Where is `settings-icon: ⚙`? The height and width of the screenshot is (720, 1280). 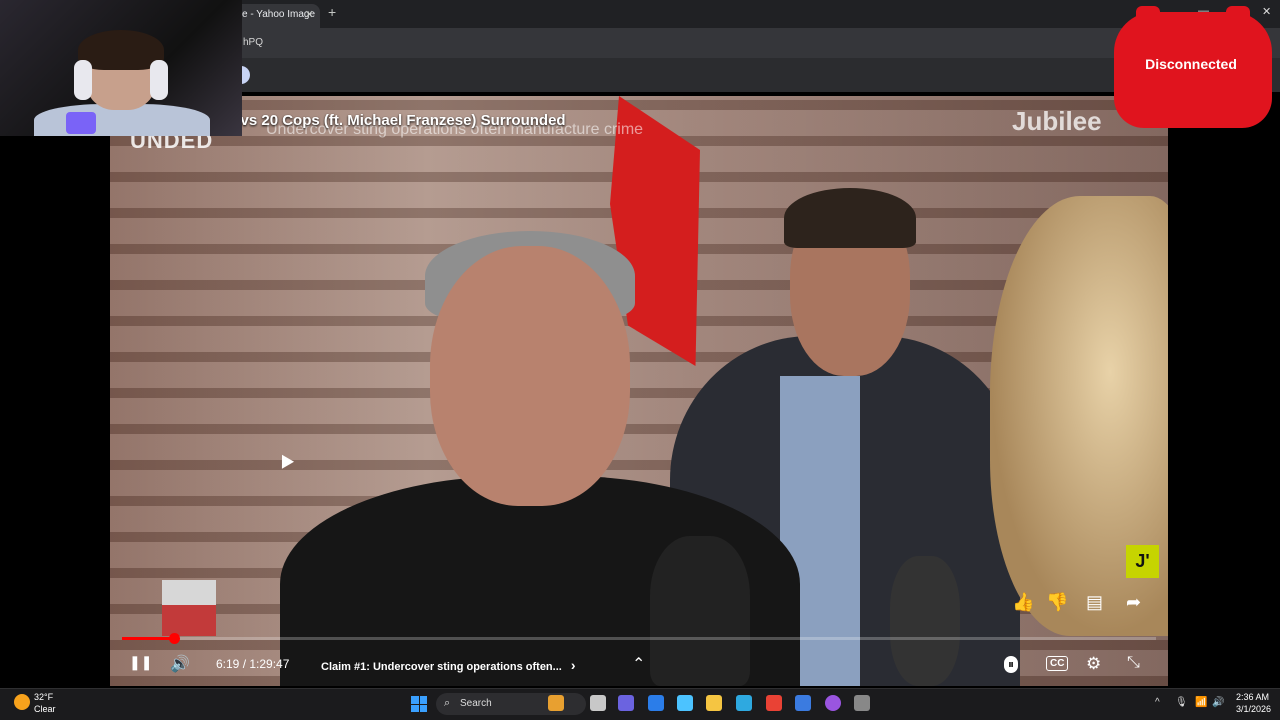
settings-icon: ⚙ is located at coordinates (1093, 664).